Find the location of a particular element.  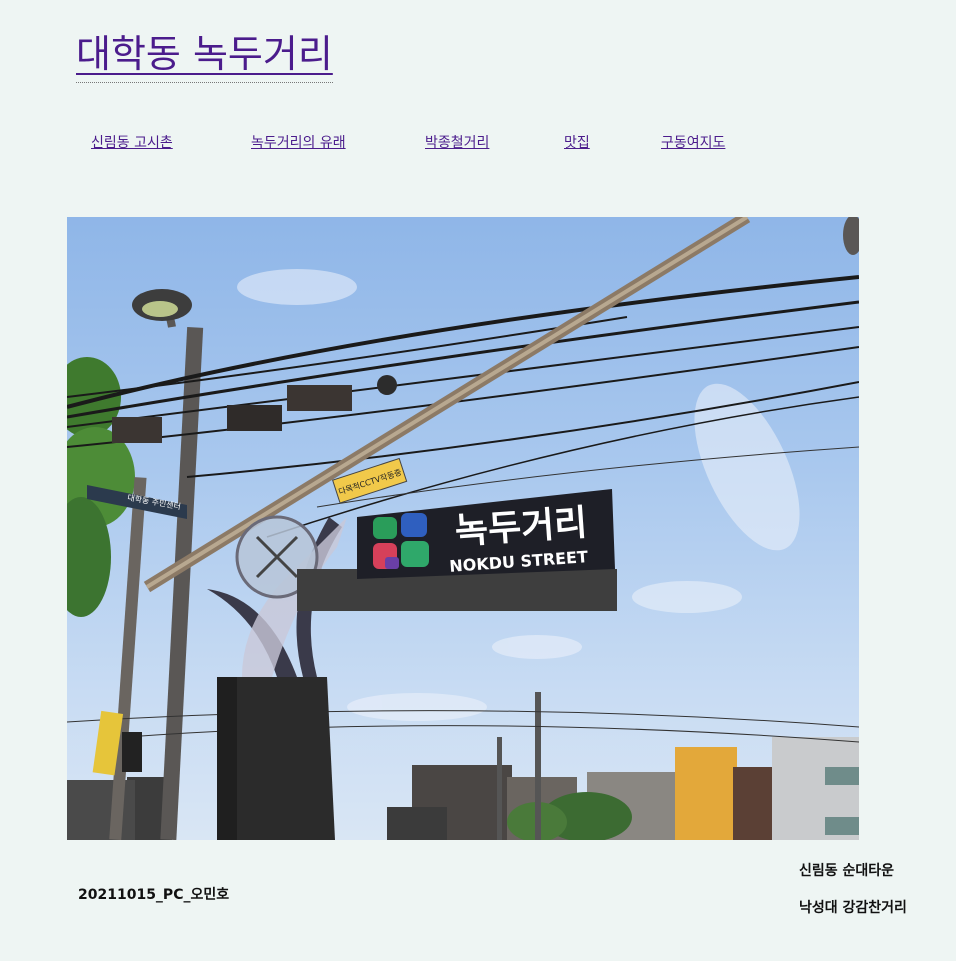

nav-item-origin: 녹두거리의 유래 is located at coordinates (298, 142).